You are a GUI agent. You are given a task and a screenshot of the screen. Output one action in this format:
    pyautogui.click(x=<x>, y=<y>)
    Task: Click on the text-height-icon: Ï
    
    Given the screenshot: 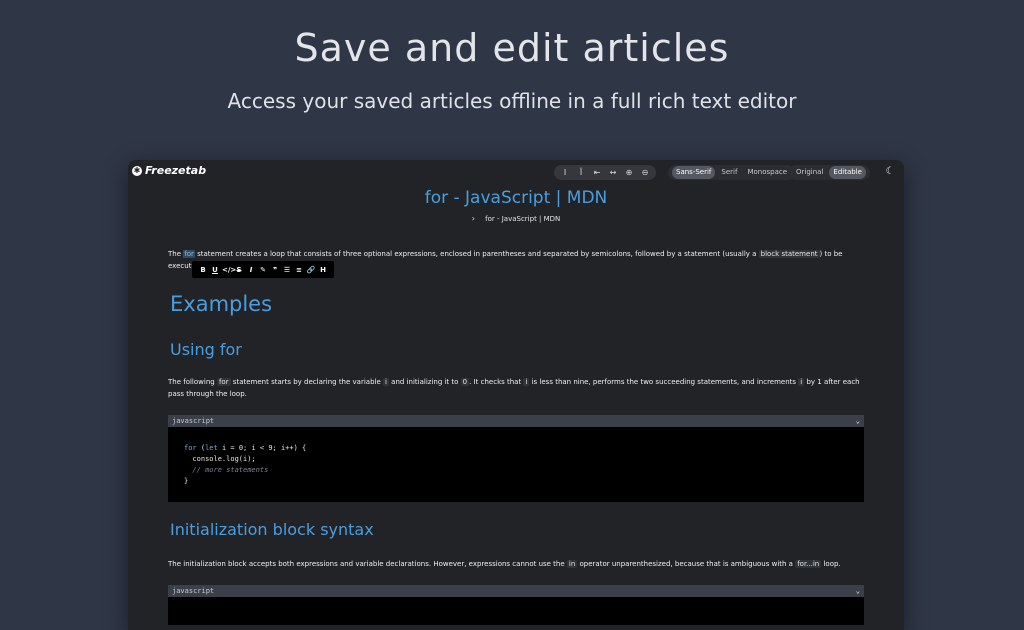 What is the action you would take?
    pyautogui.click(x=581, y=172)
    